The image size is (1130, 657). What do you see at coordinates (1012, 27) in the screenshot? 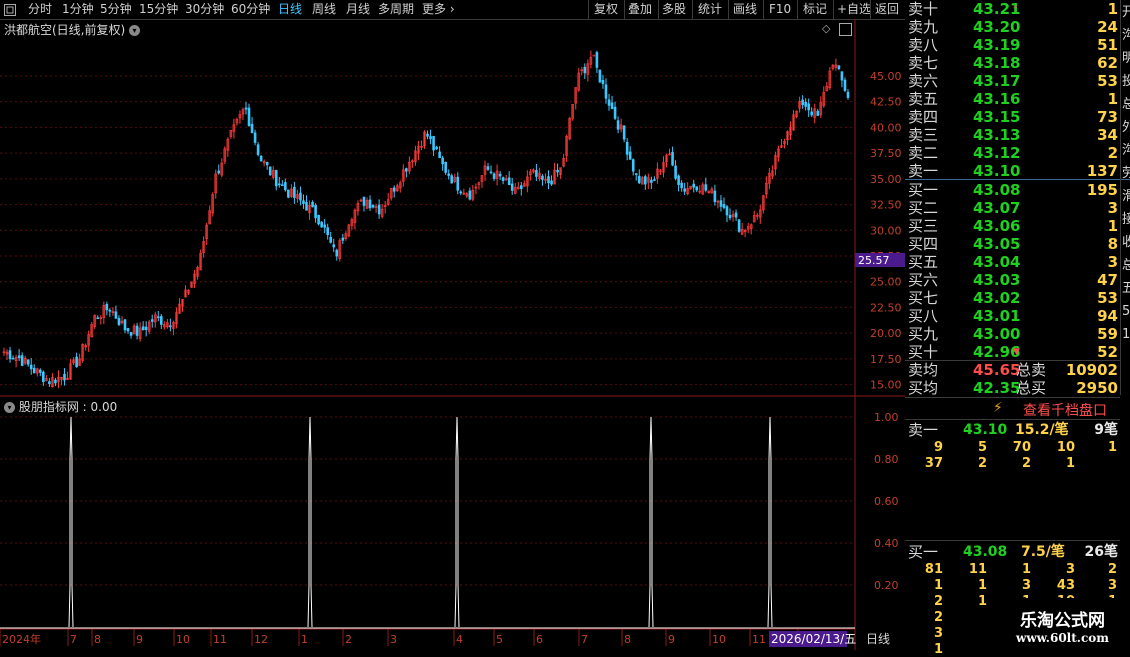
I see `ask-level-row: 卖九 43.20 24` at bounding box center [1012, 27].